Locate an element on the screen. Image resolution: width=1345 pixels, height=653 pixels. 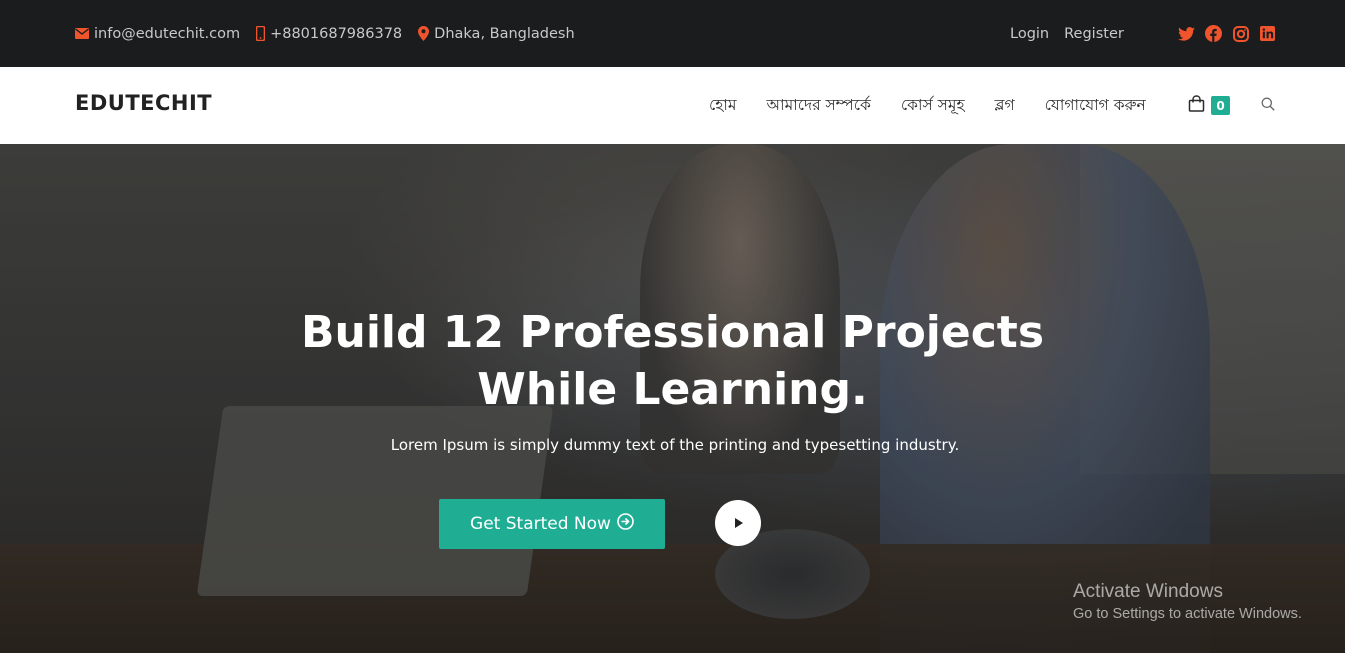
search-icon is located at coordinates (1268, 103).